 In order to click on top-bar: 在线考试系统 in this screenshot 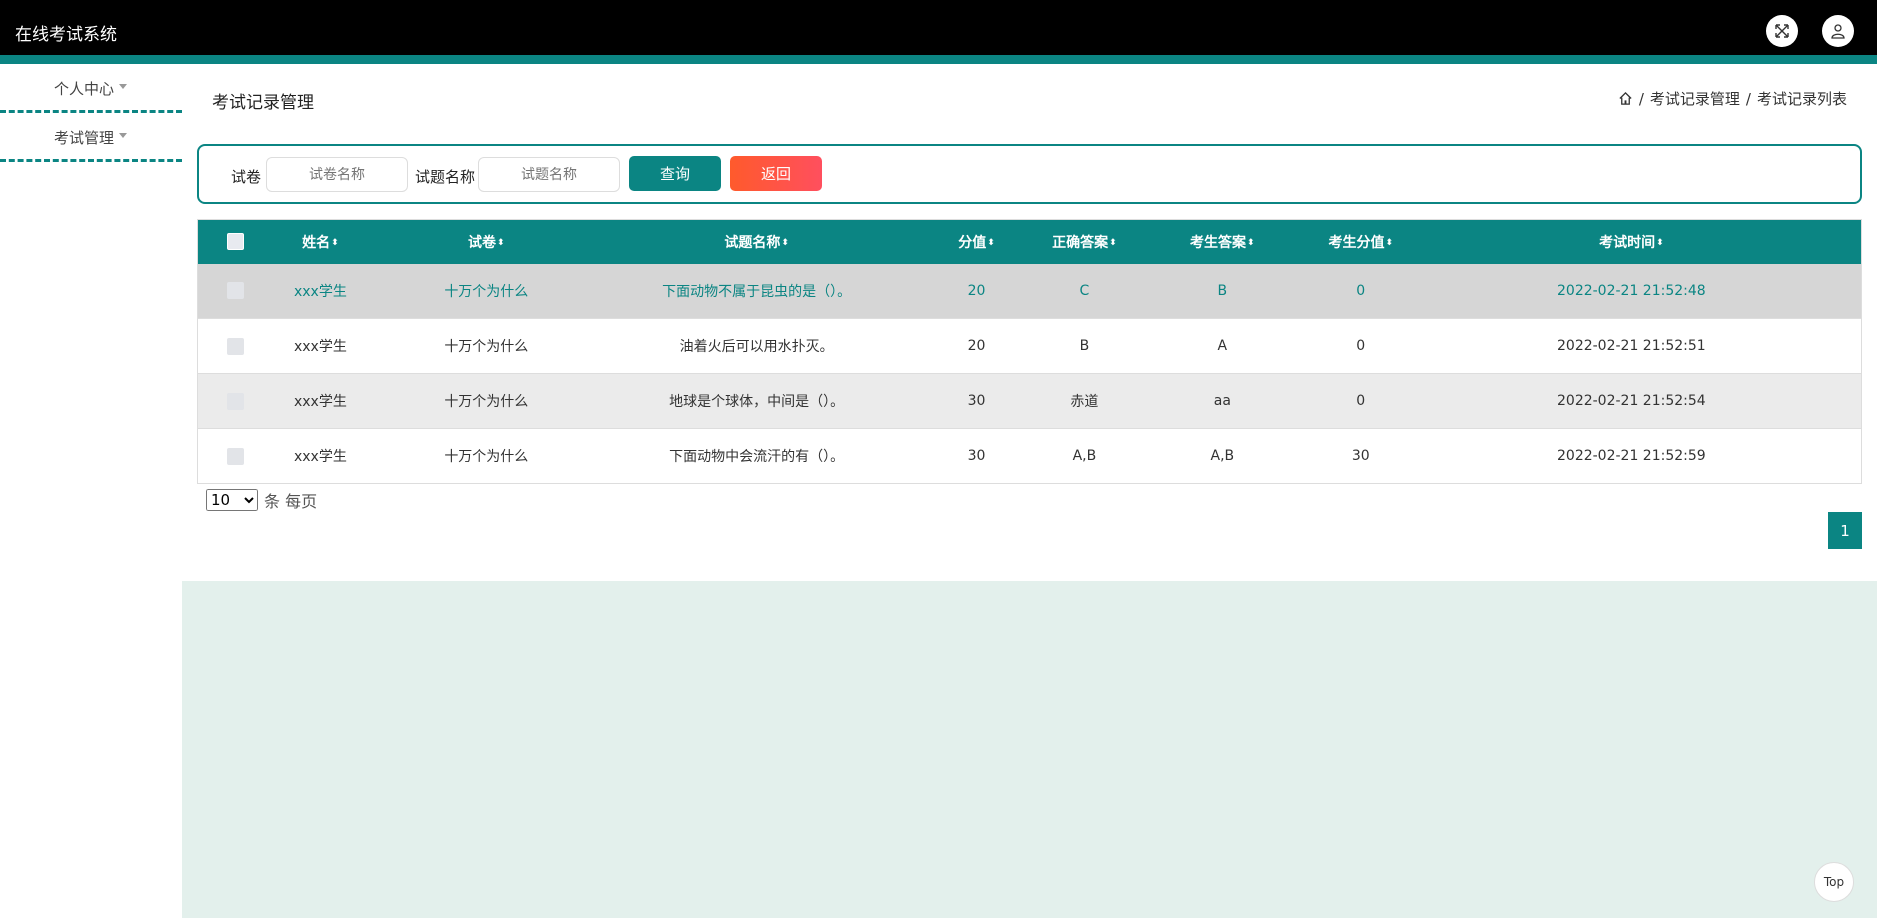, I will do `click(938, 27)`.